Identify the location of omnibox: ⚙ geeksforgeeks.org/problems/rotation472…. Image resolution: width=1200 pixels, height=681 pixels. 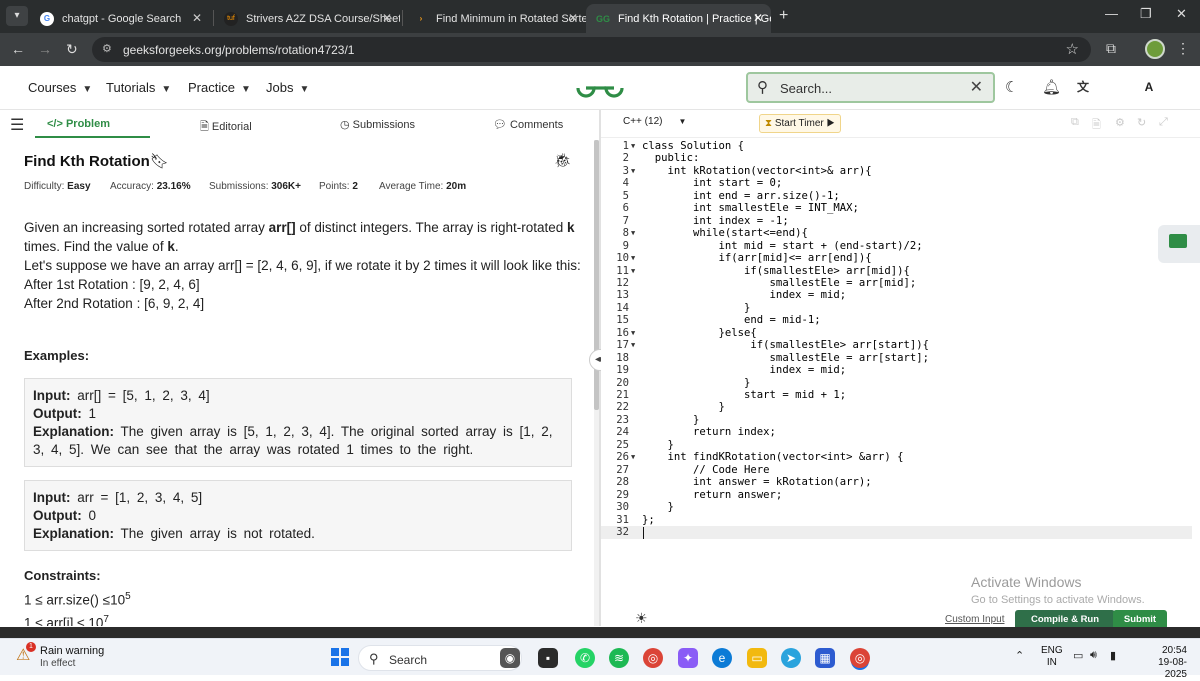
(591, 49).